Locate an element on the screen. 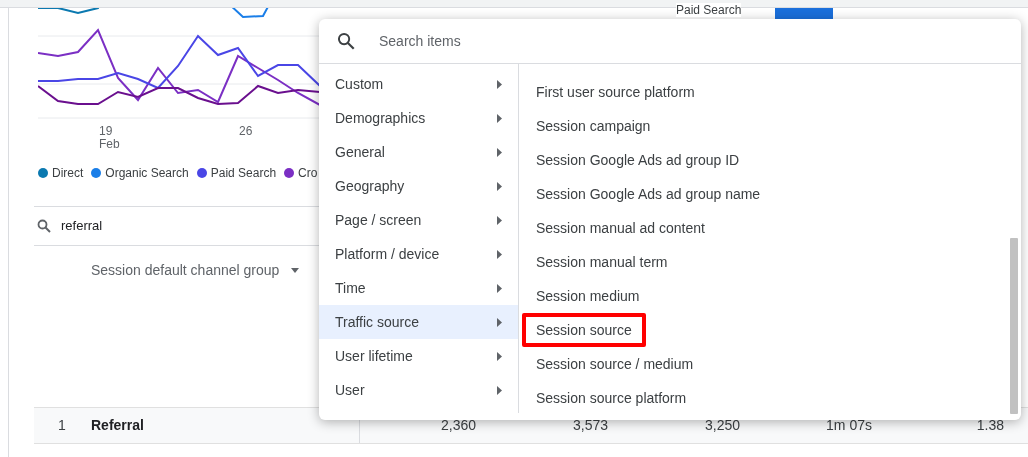 The width and height of the screenshot is (1028, 457). axis-label: Feb is located at coordinates (110, 144).